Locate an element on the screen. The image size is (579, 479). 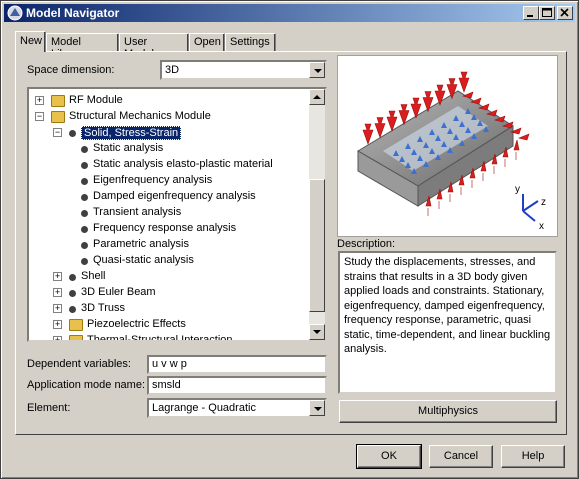
tree-item: Transient analysis is located at coordinates (169, 213).